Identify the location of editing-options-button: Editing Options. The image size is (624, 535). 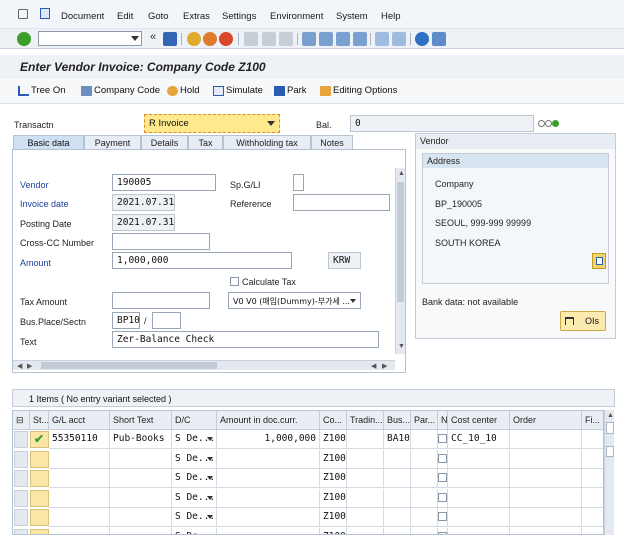
(358, 90).